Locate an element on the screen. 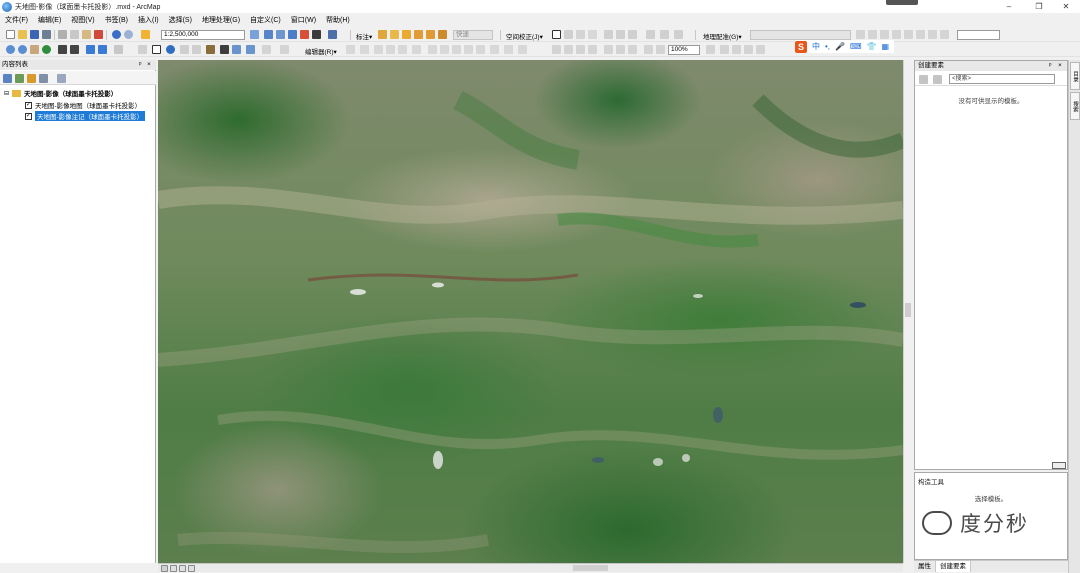 The width and height of the screenshot is (1080, 573). split-icon is located at coordinates (468, 49).